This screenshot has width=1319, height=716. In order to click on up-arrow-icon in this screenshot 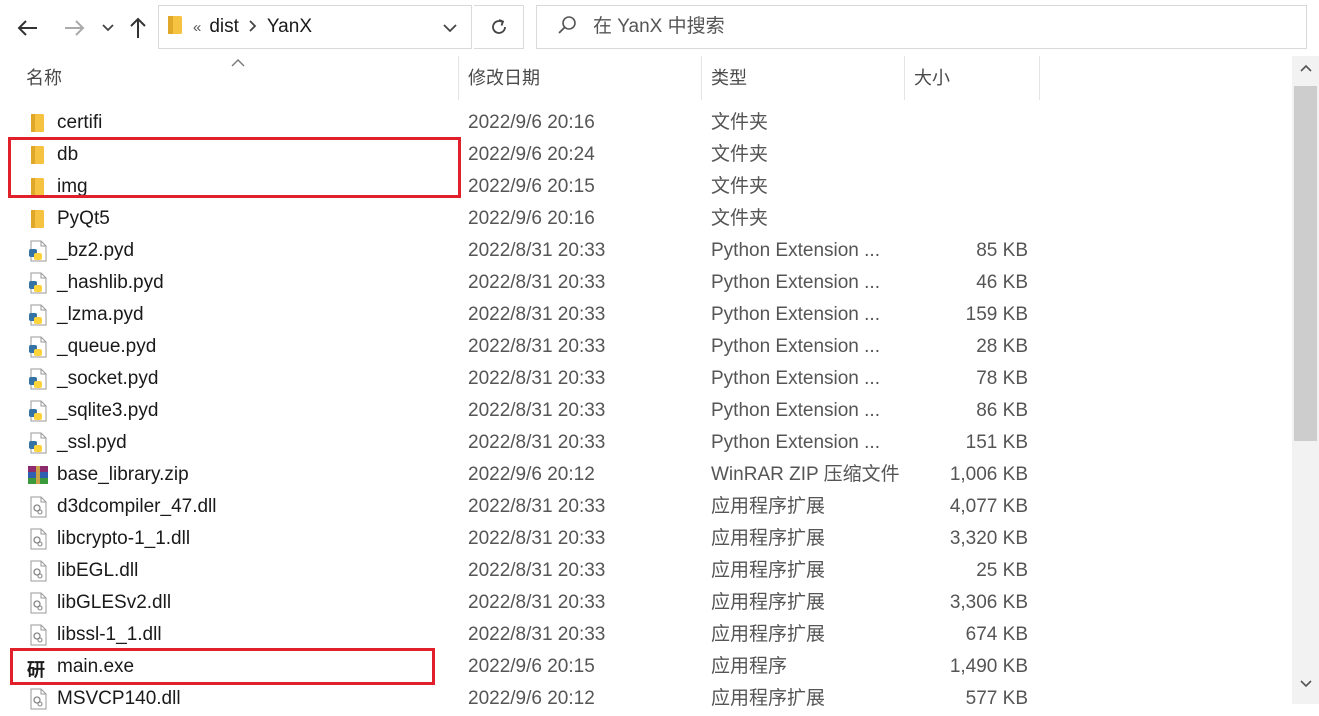, I will do `click(138, 28)`.